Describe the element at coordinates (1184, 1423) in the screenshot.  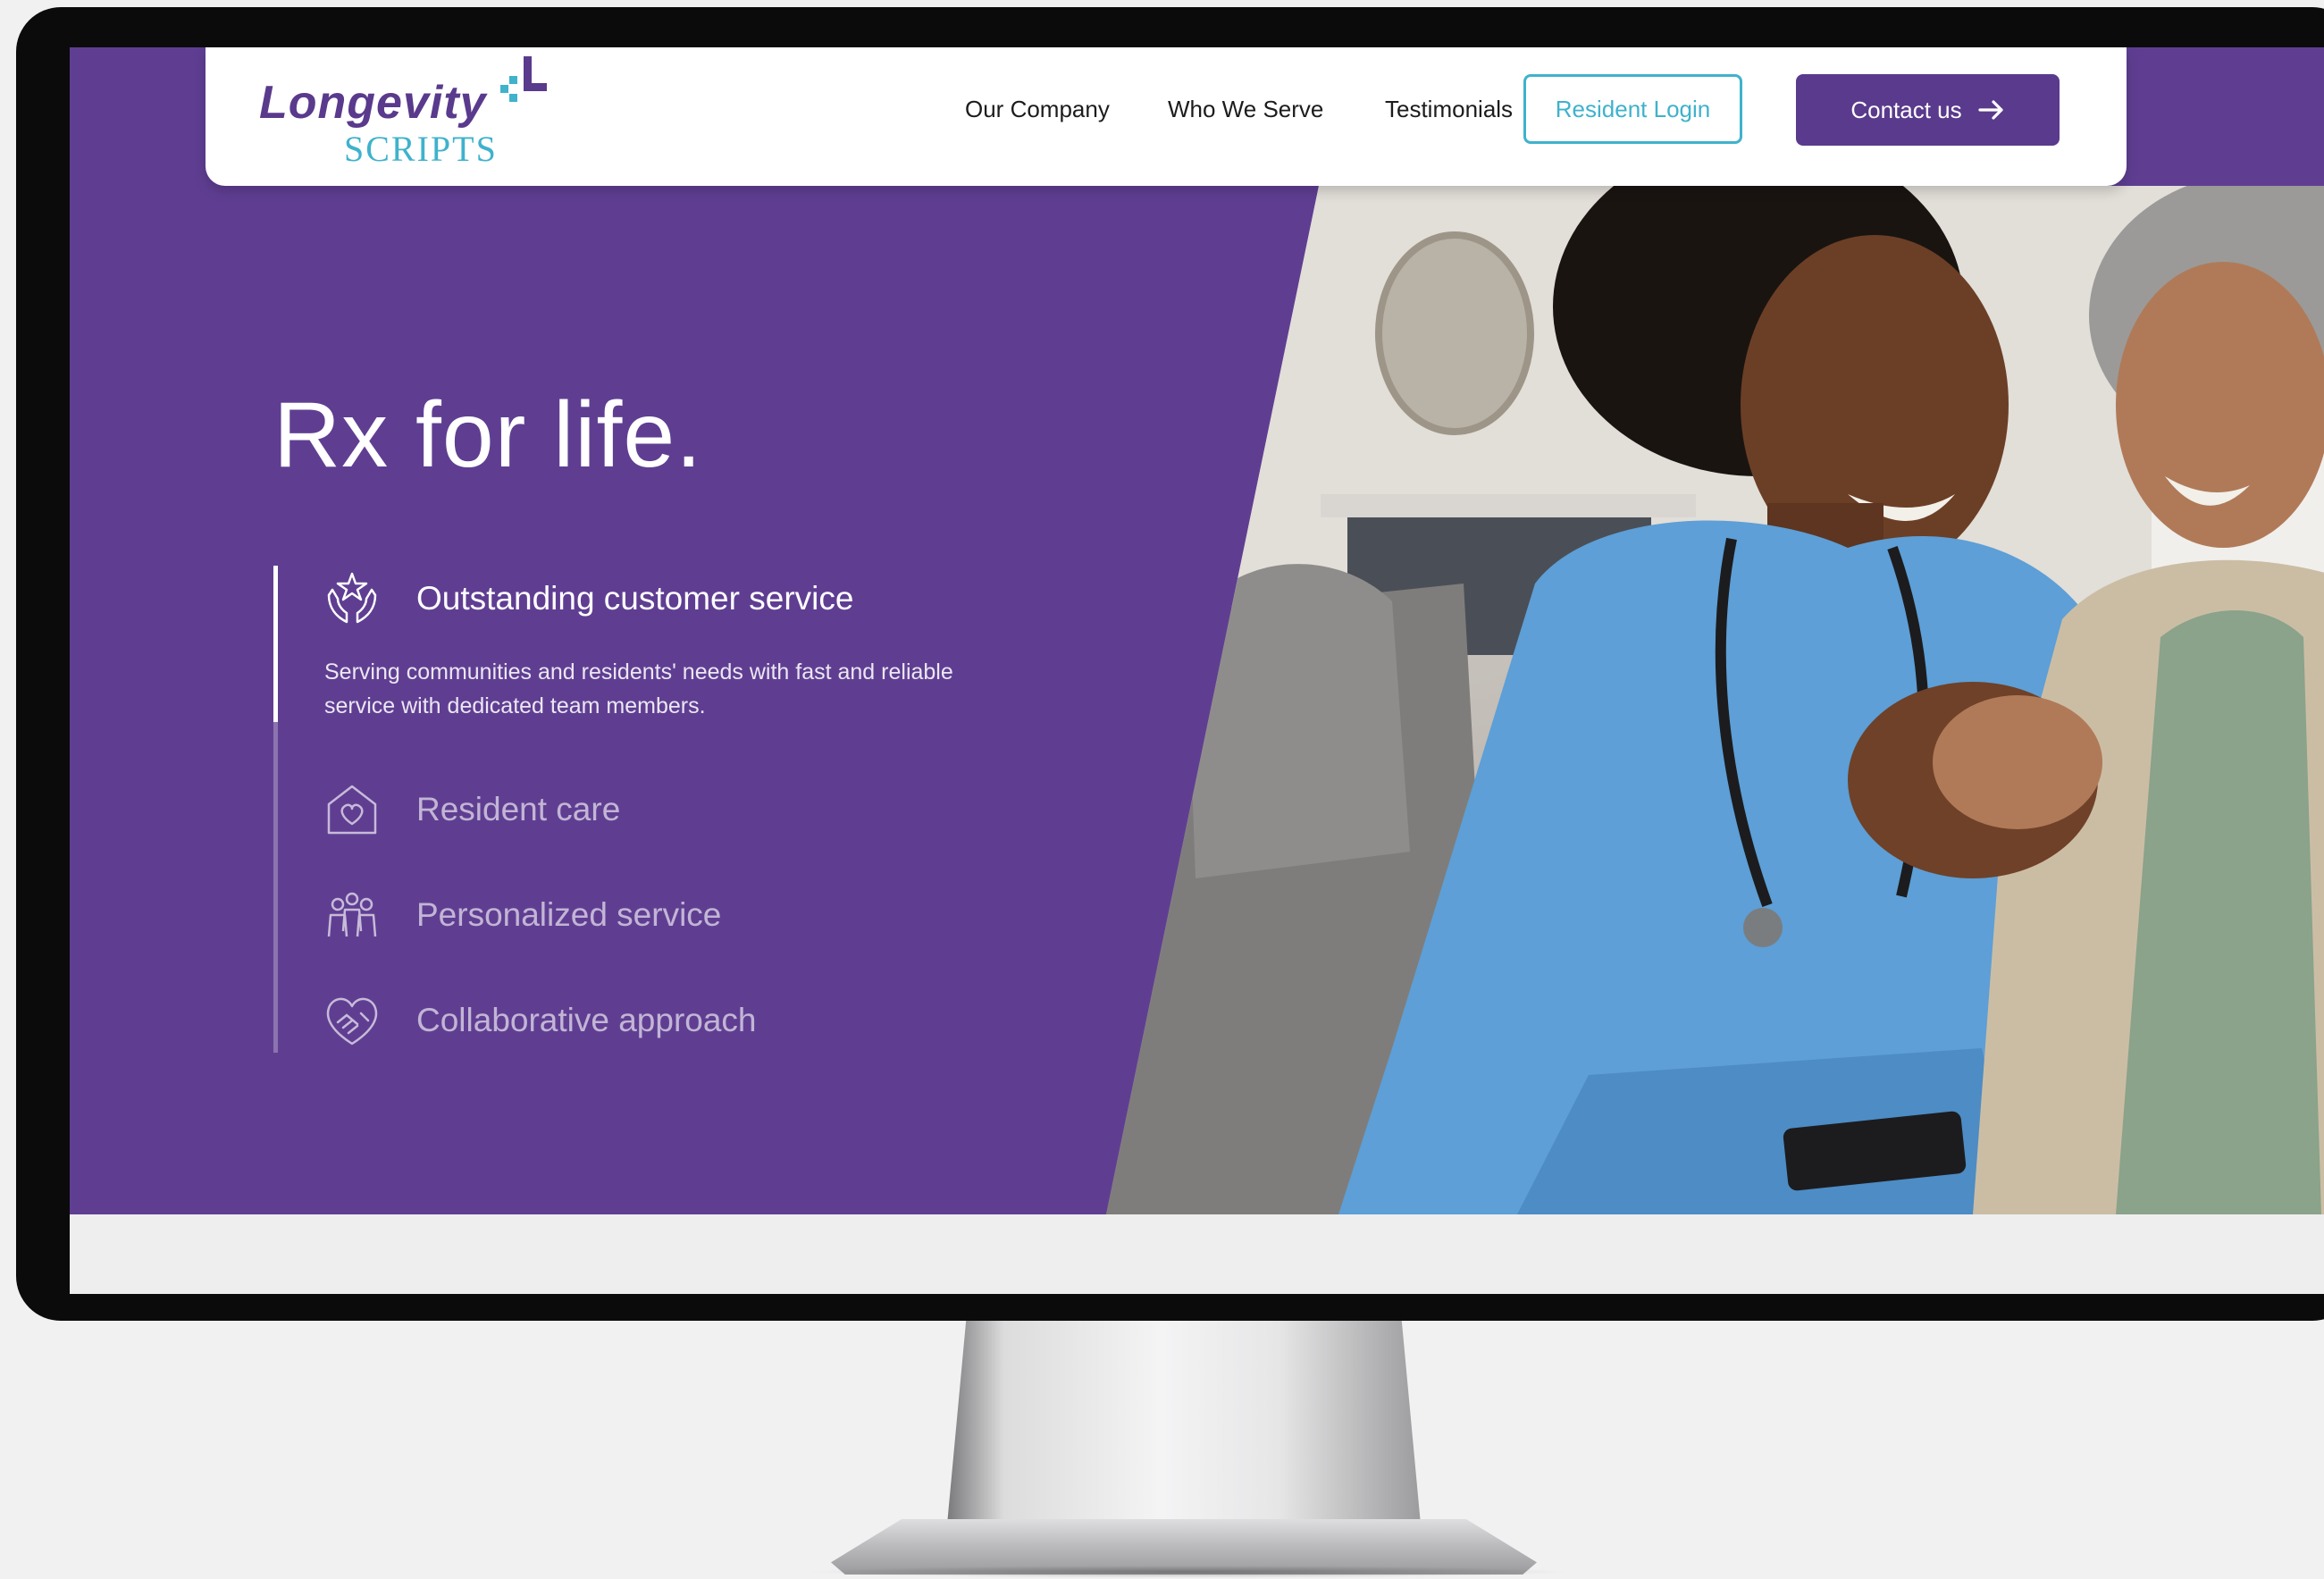
I see `monitor-stand-neck` at that location.